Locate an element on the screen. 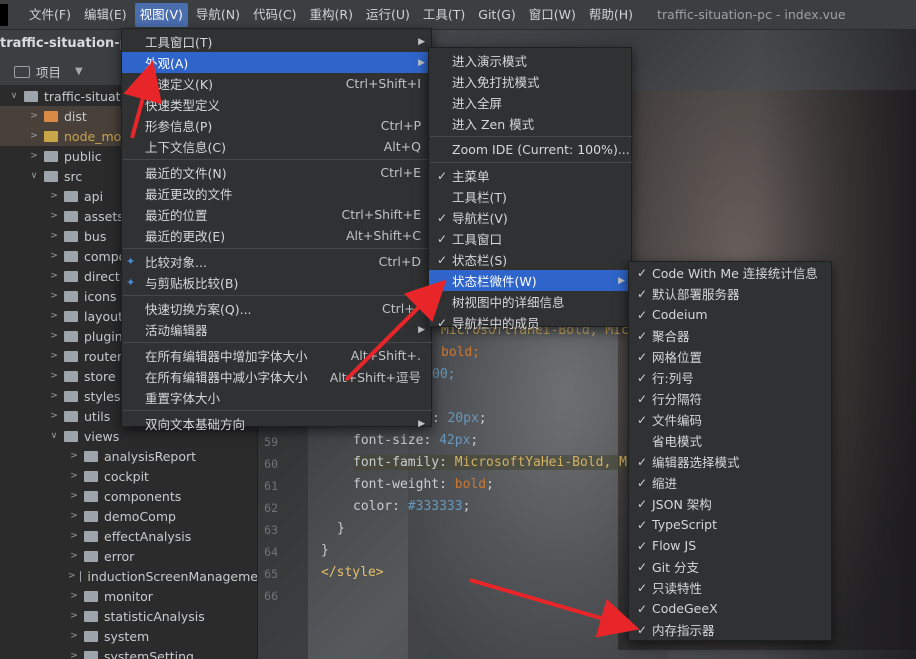  project-name-tab: traffic-situation-pc is located at coordinates (60, 44).